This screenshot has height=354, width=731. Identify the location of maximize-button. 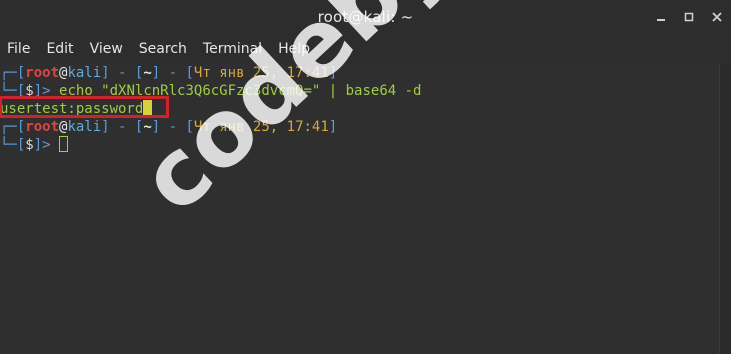
(689, 17).